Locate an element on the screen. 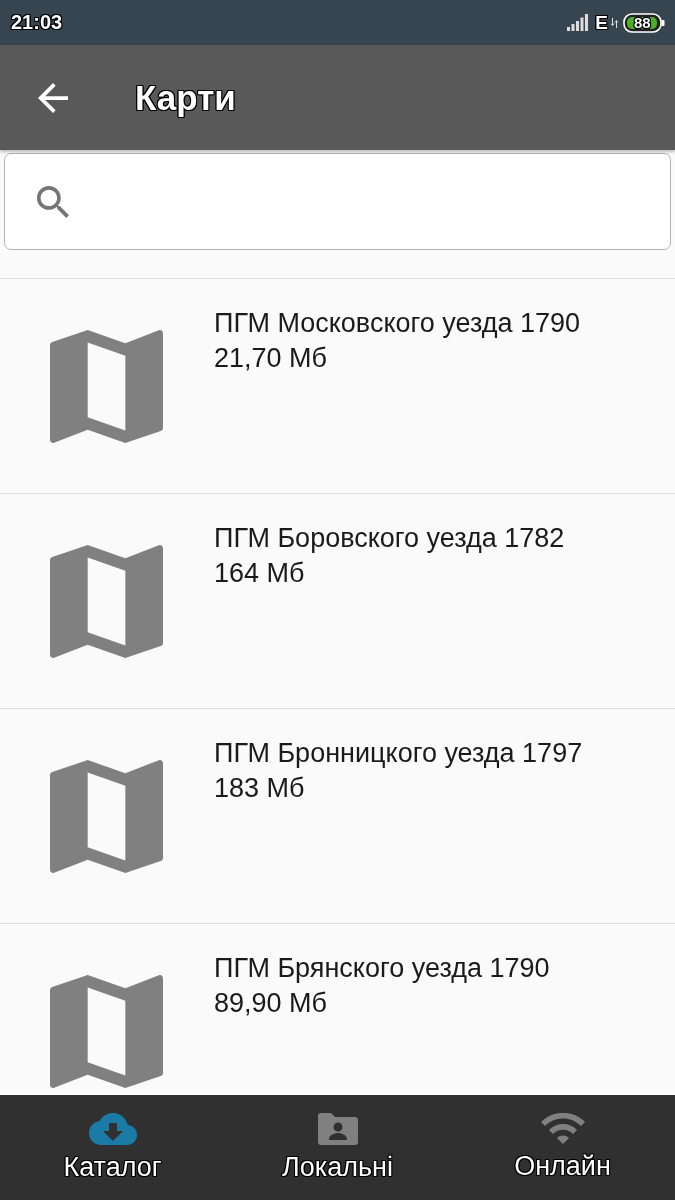 This screenshot has height=1200, width=675. battery-percent: 88 is located at coordinates (642, 22).